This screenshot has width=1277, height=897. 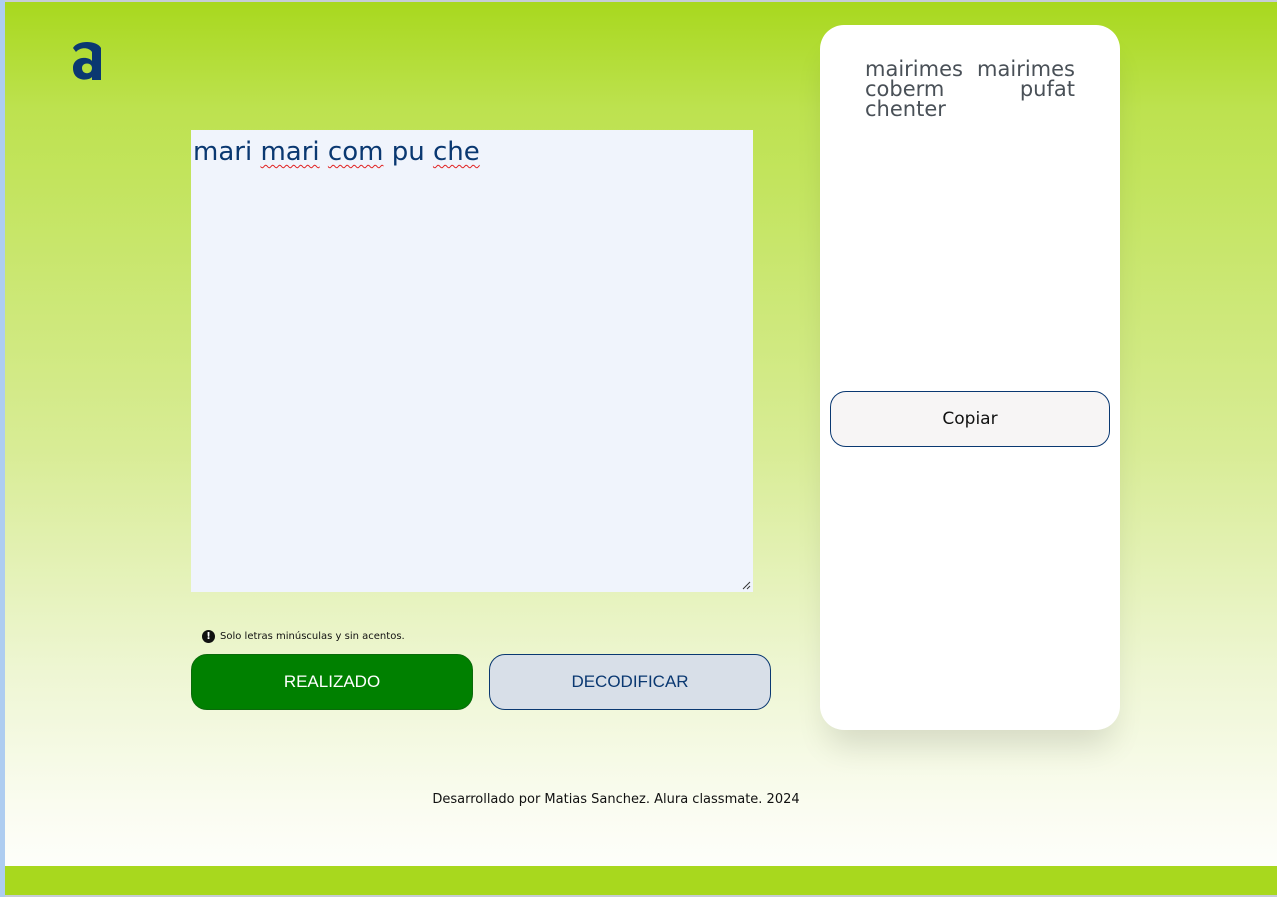 What do you see at coordinates (641, 880) in the screenshot?
I see `footer-bar` at bounding box center [641, 880].